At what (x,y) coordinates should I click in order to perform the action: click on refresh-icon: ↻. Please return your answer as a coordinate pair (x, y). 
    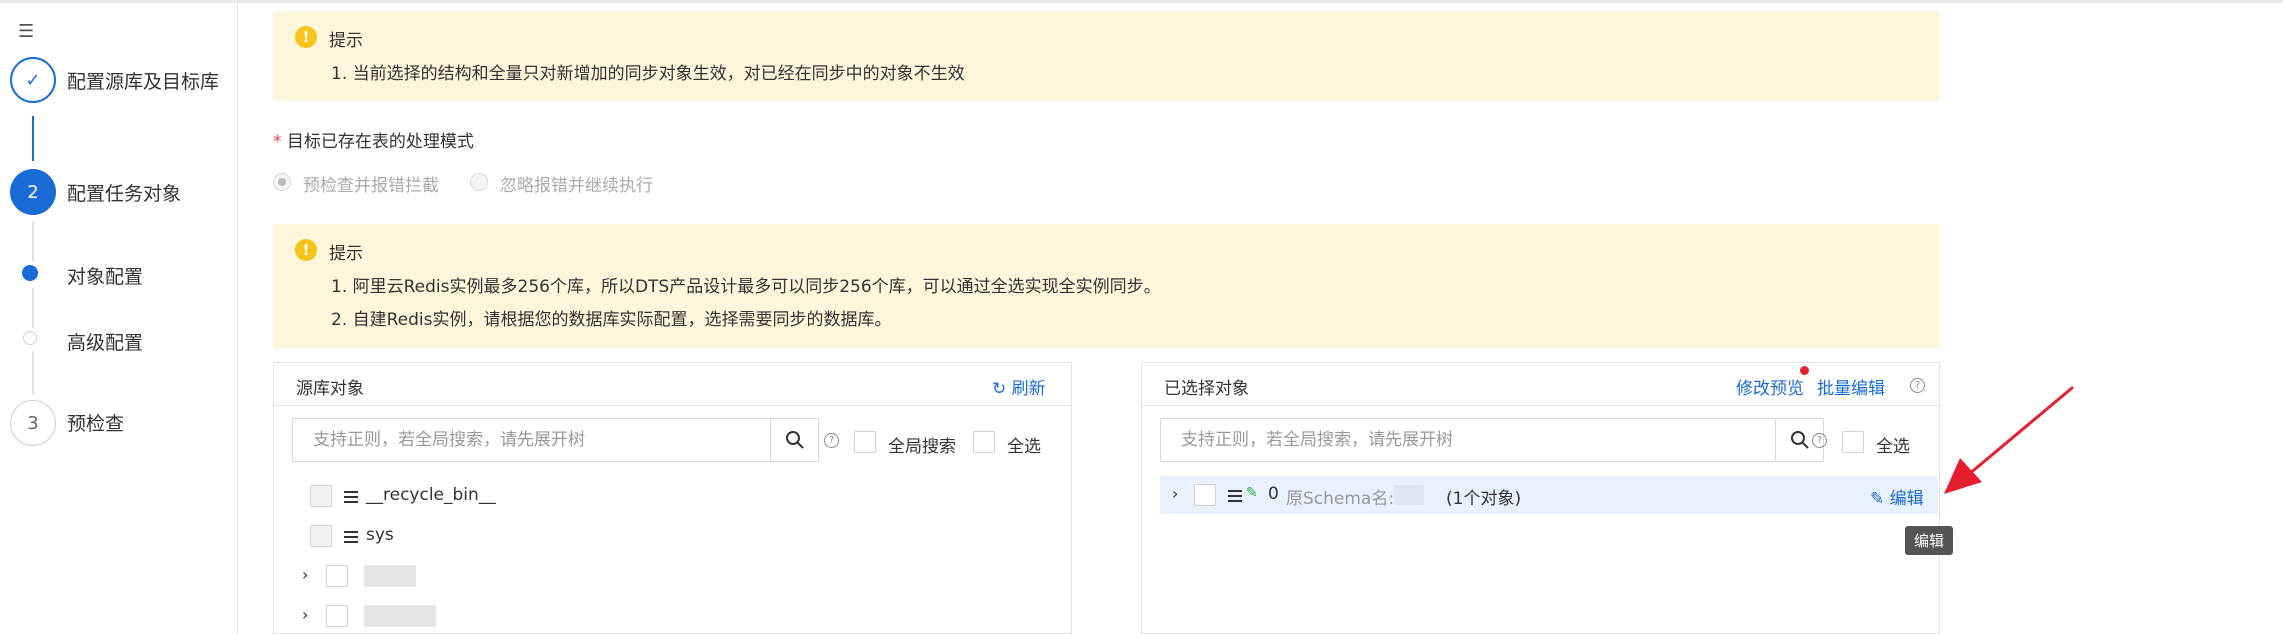
    Looking at the image, I should click on (999, 389).